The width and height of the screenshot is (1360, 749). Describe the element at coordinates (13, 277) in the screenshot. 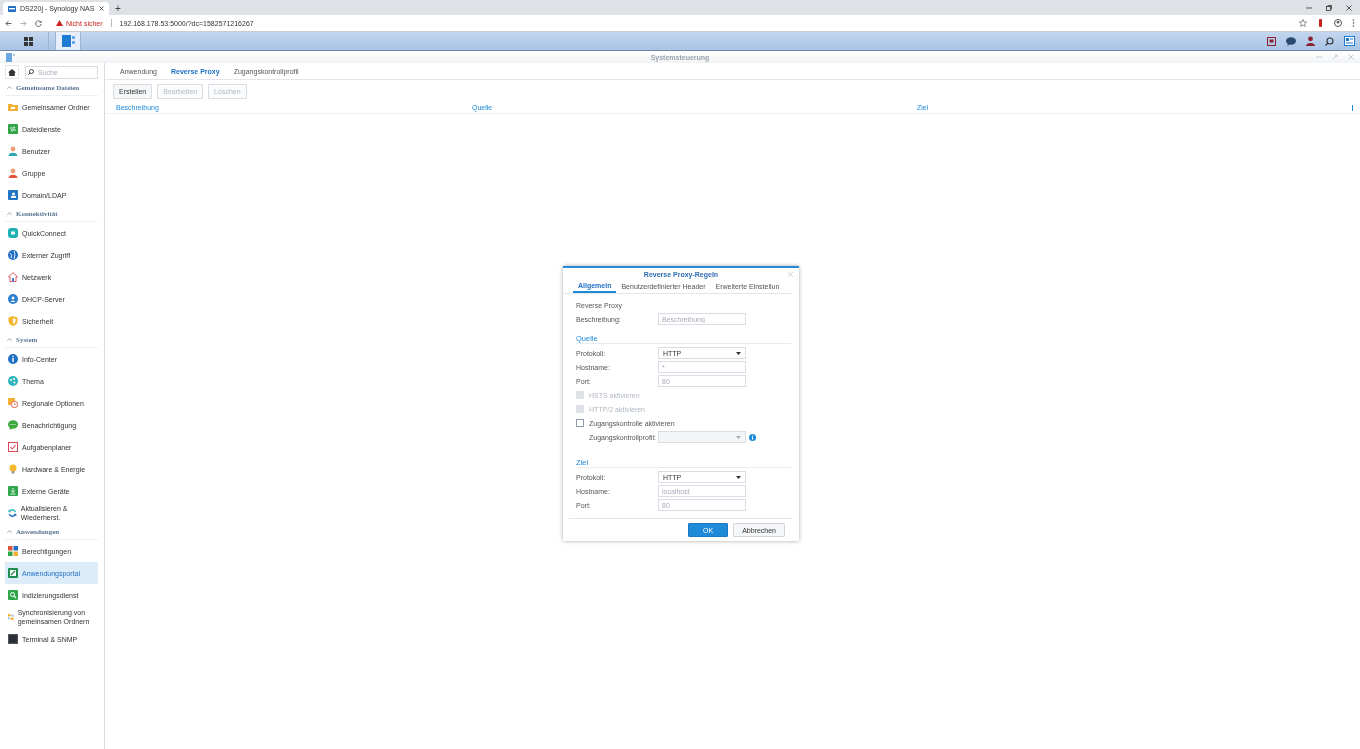

I see `house-icon` at that location.